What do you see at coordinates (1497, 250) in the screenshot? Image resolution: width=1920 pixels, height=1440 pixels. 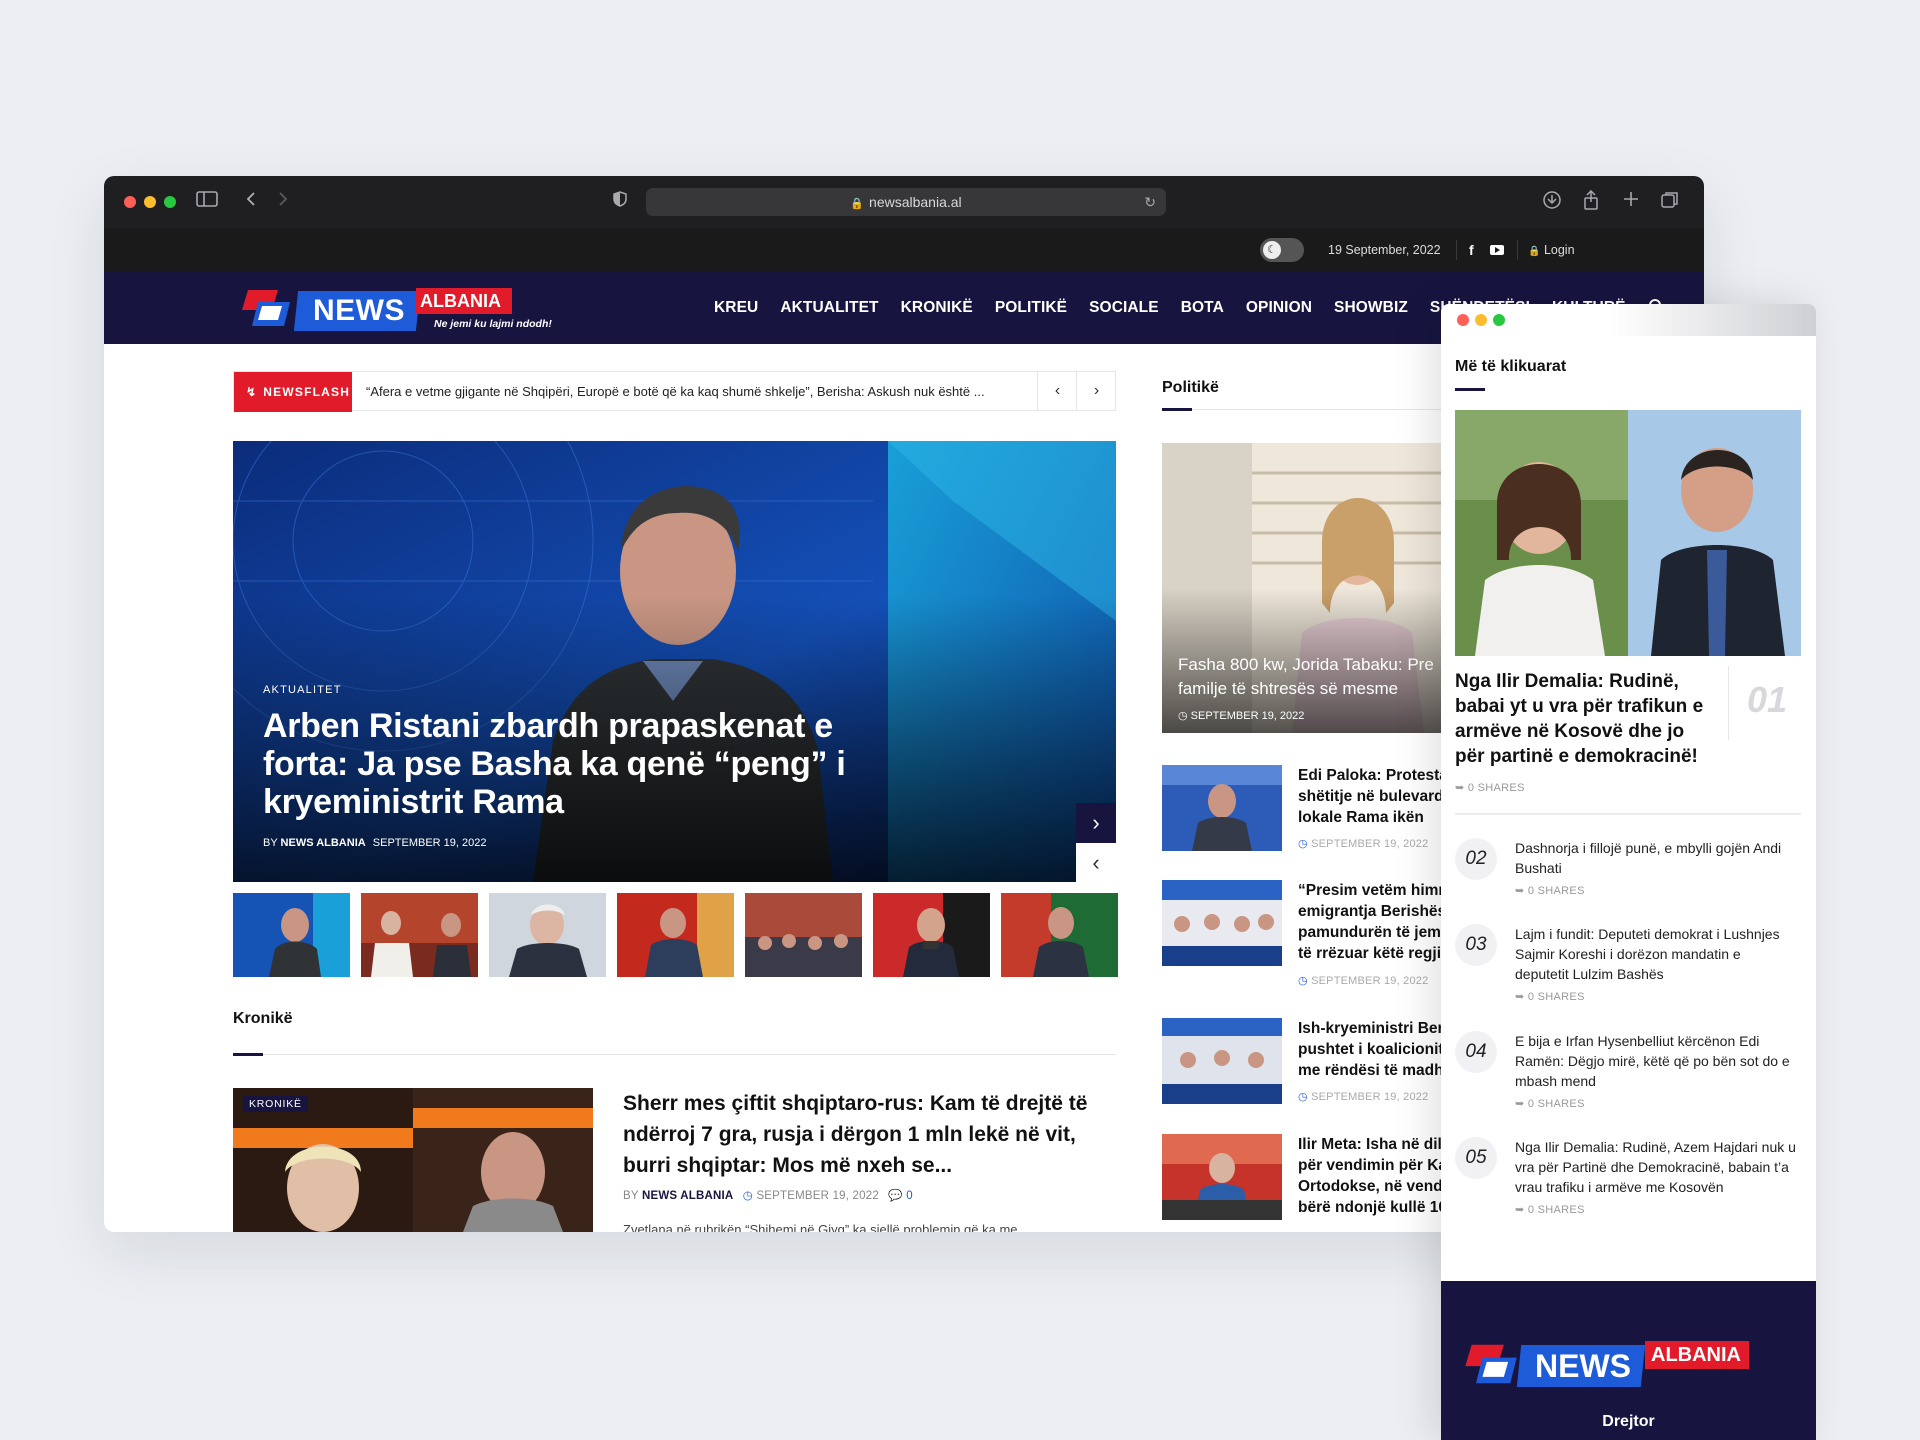 I see `youtube-icon` at bounding box center [1497, 250].